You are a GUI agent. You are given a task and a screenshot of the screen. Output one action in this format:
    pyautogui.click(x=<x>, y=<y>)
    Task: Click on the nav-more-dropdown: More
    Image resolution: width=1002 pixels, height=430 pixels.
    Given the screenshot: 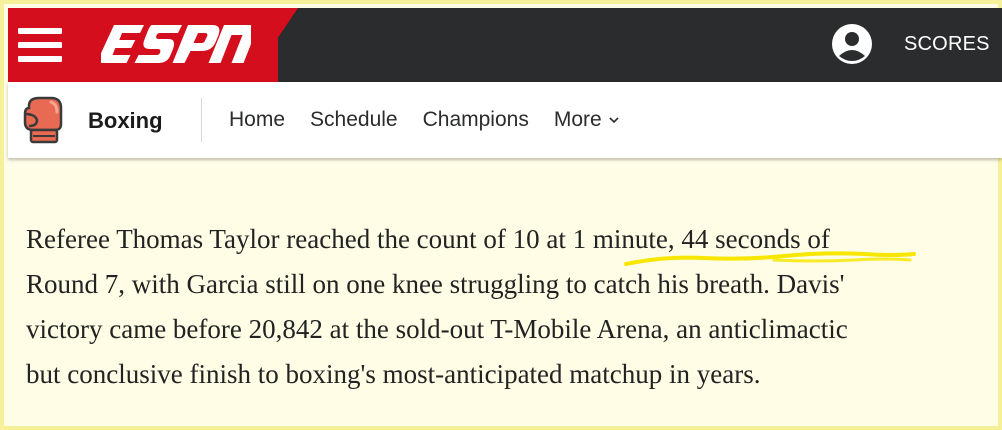 What is the action you would take?
    pyautogui.click(x=587, y=120)
    